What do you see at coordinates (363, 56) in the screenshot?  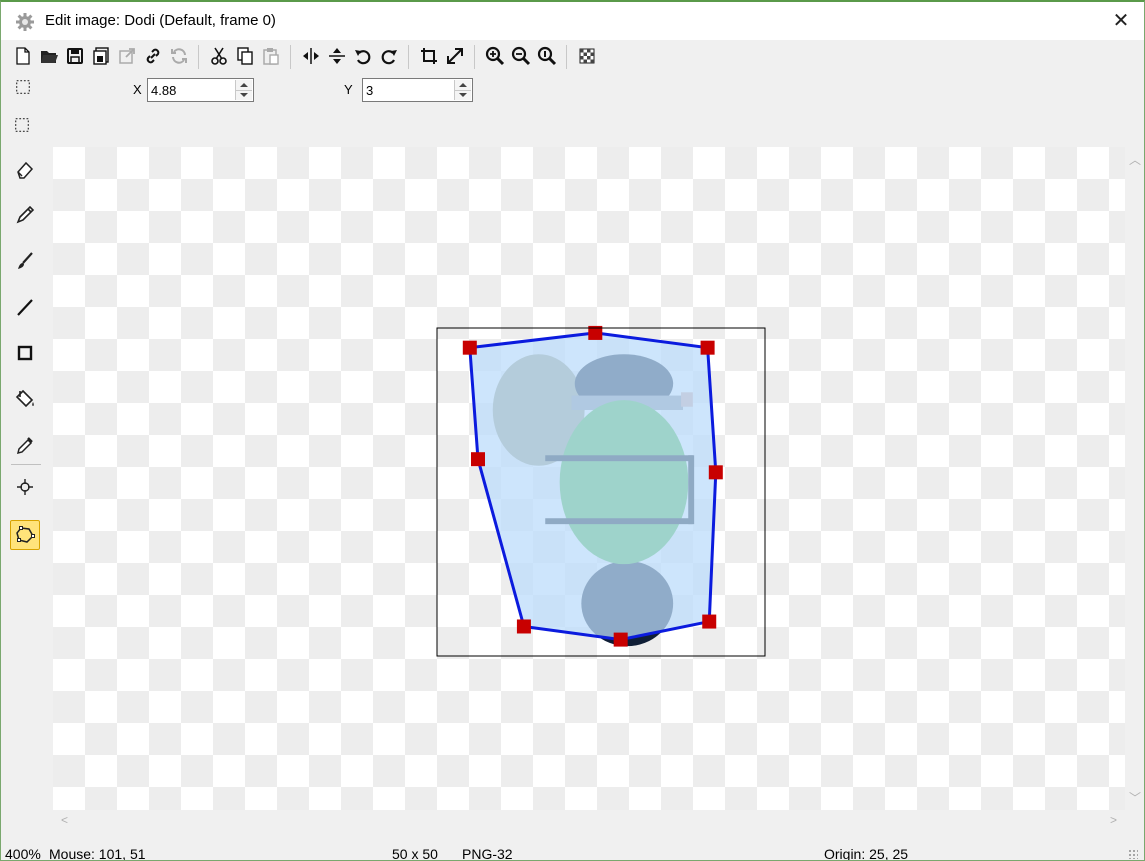 I see `rotate-ccw-icon` at bounding box center [363, 56].